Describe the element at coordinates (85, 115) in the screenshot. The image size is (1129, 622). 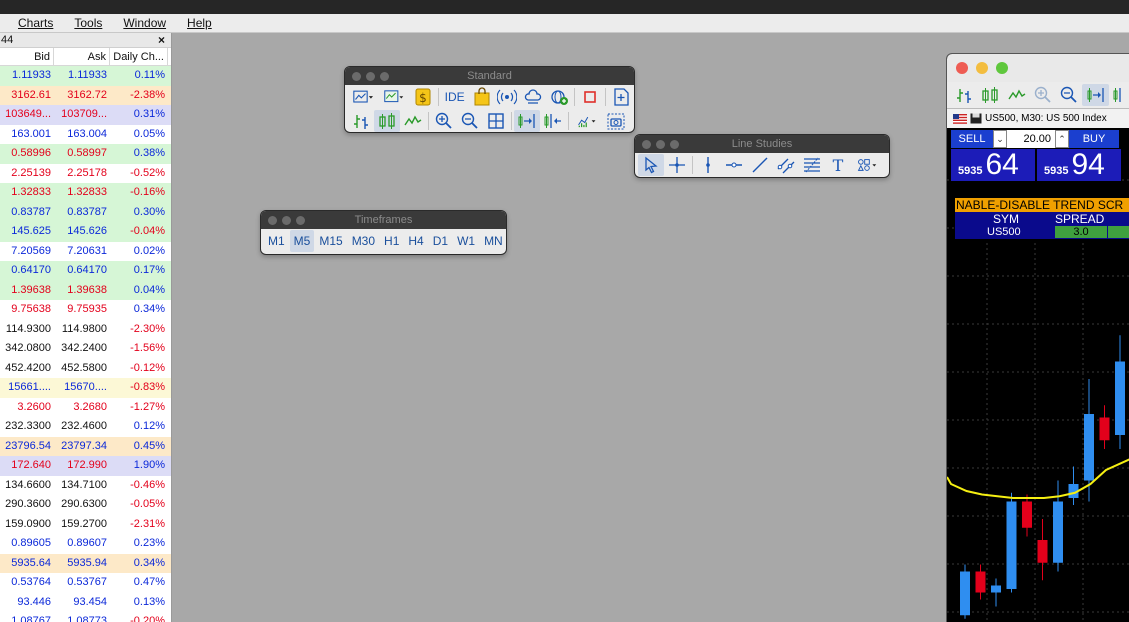
I see `market-watch-row: 103649... 103709... 0.31%` at that location.